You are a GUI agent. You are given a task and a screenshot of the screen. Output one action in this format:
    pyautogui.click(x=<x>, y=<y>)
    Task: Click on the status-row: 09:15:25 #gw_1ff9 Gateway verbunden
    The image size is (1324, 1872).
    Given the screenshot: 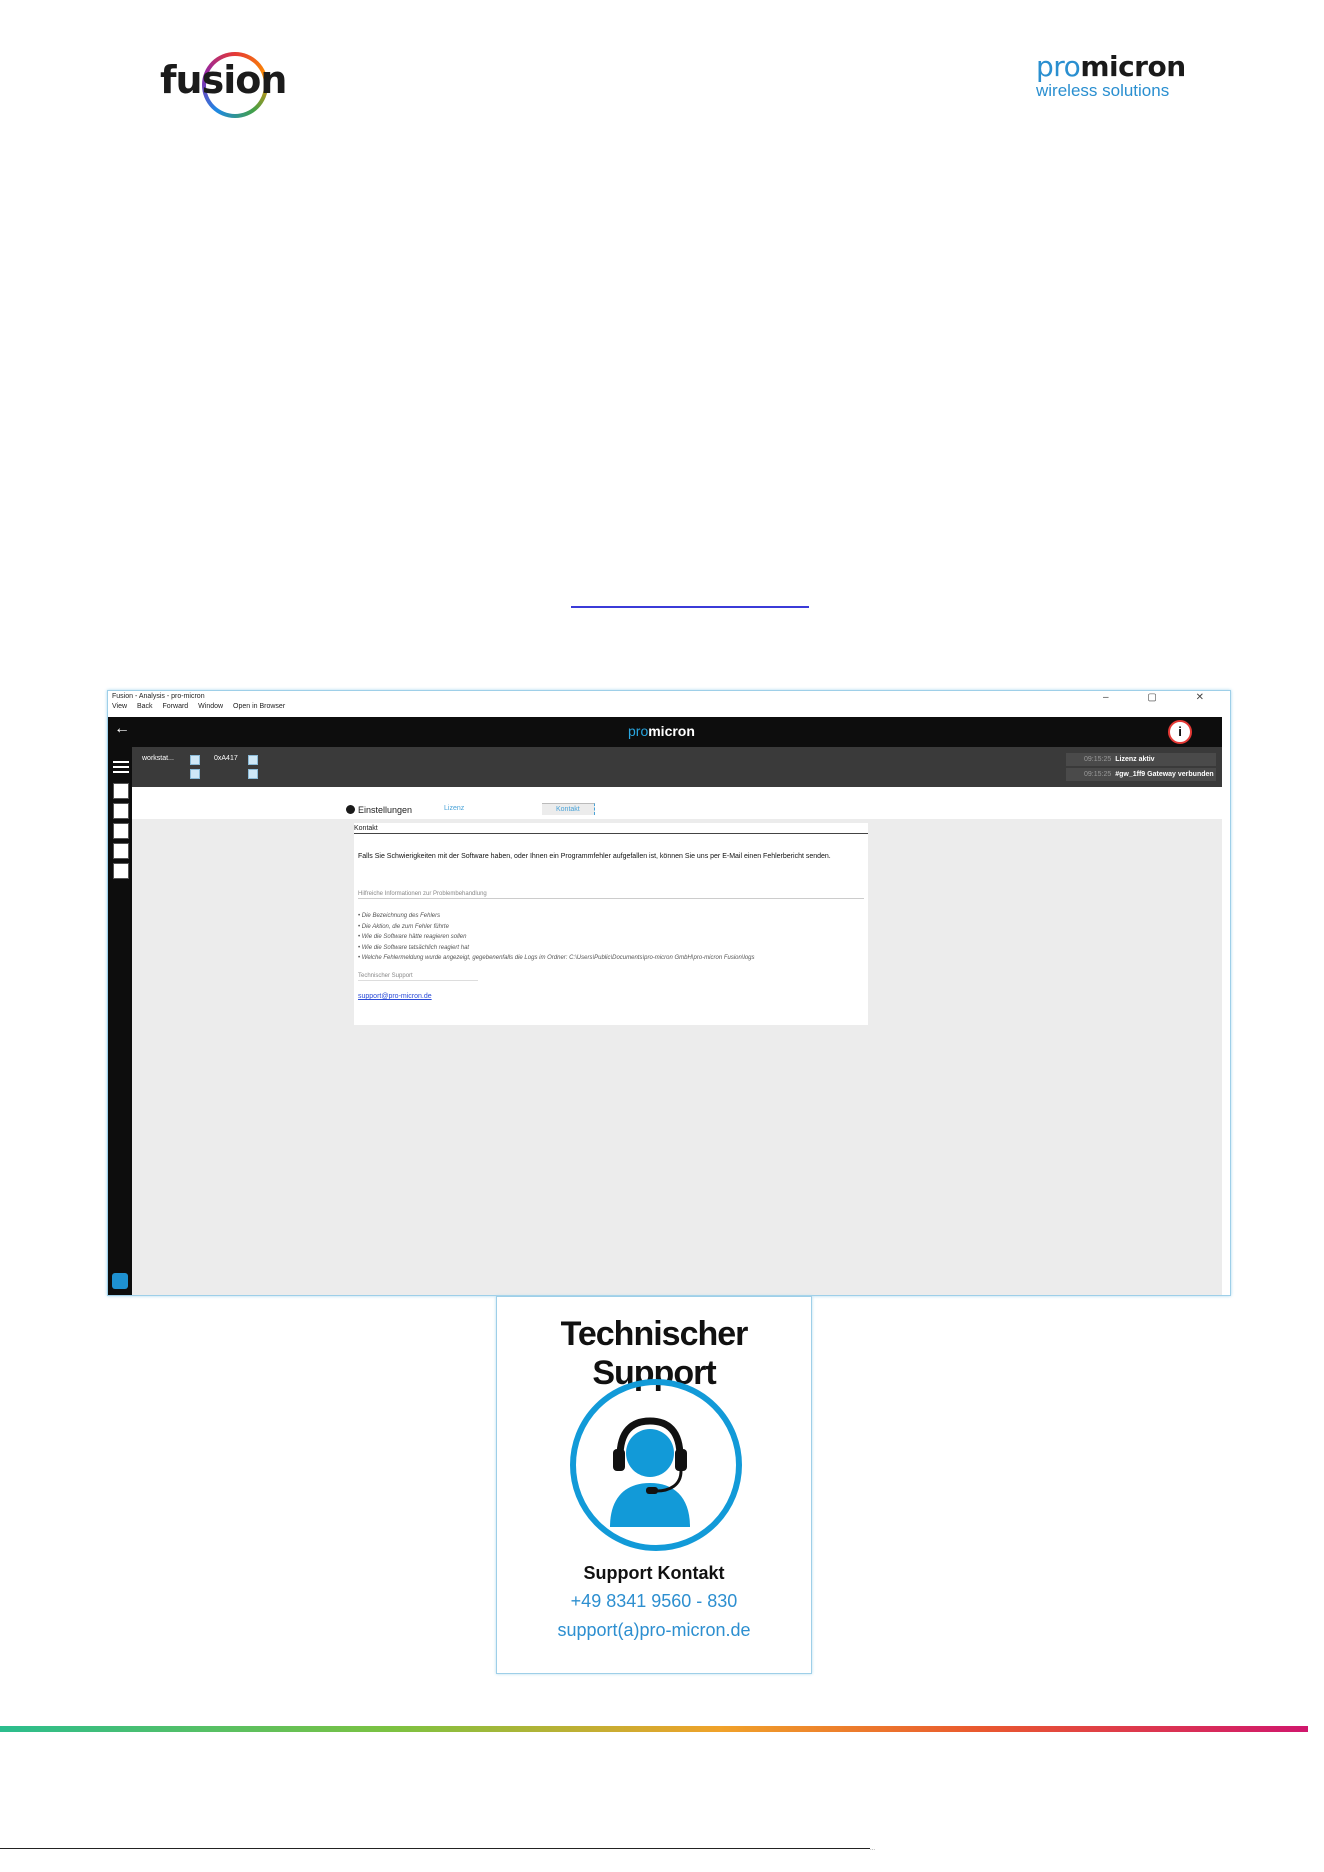 What is the action you would take?
    pyautogui.click(x=1141, y=774)
    